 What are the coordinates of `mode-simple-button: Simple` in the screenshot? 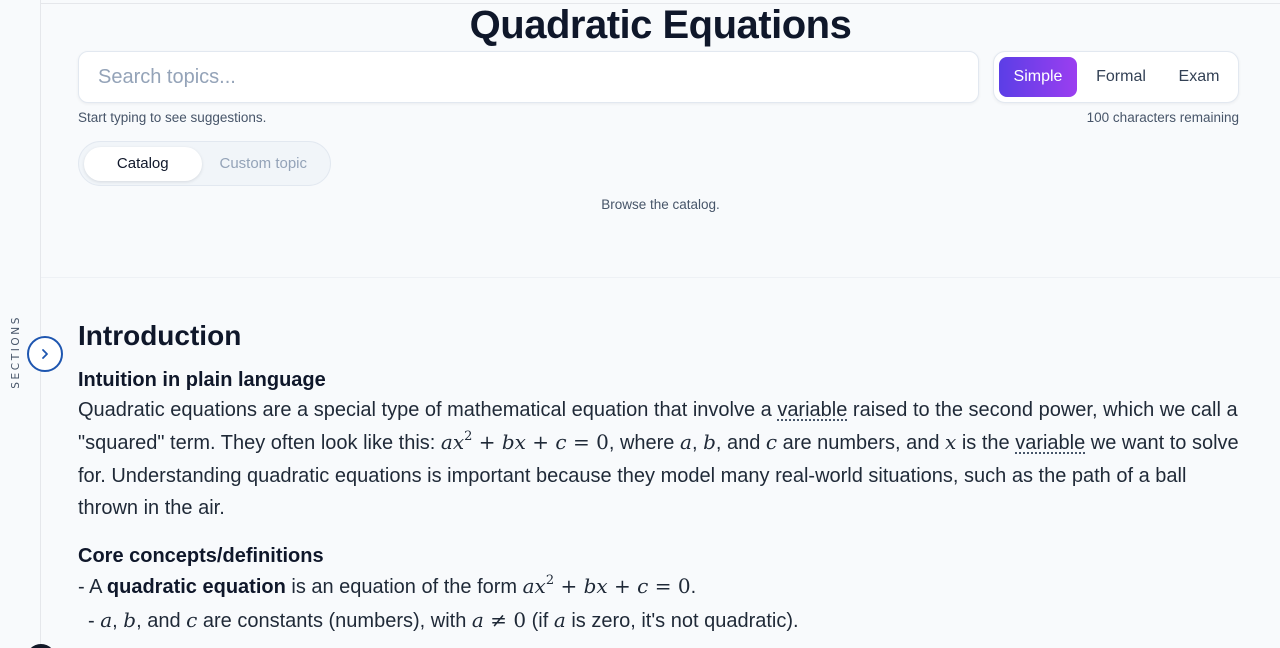 It's located at (1038, 77).